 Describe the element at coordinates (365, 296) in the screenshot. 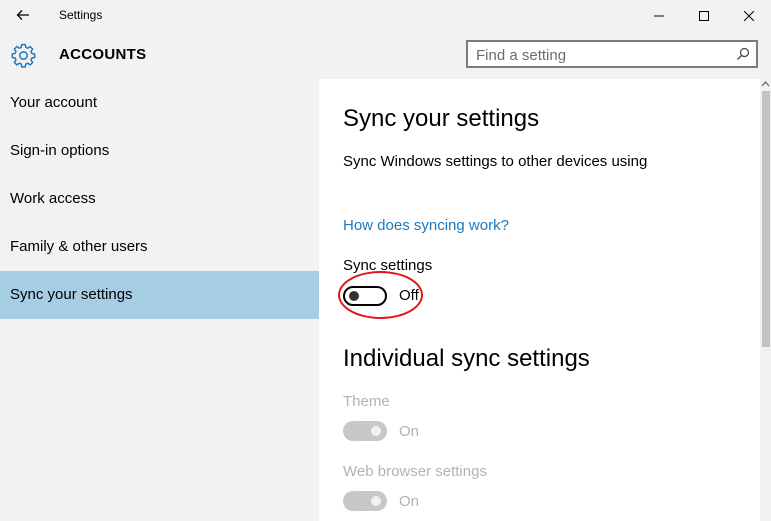

I see `sync-settings-toggle` at that location.